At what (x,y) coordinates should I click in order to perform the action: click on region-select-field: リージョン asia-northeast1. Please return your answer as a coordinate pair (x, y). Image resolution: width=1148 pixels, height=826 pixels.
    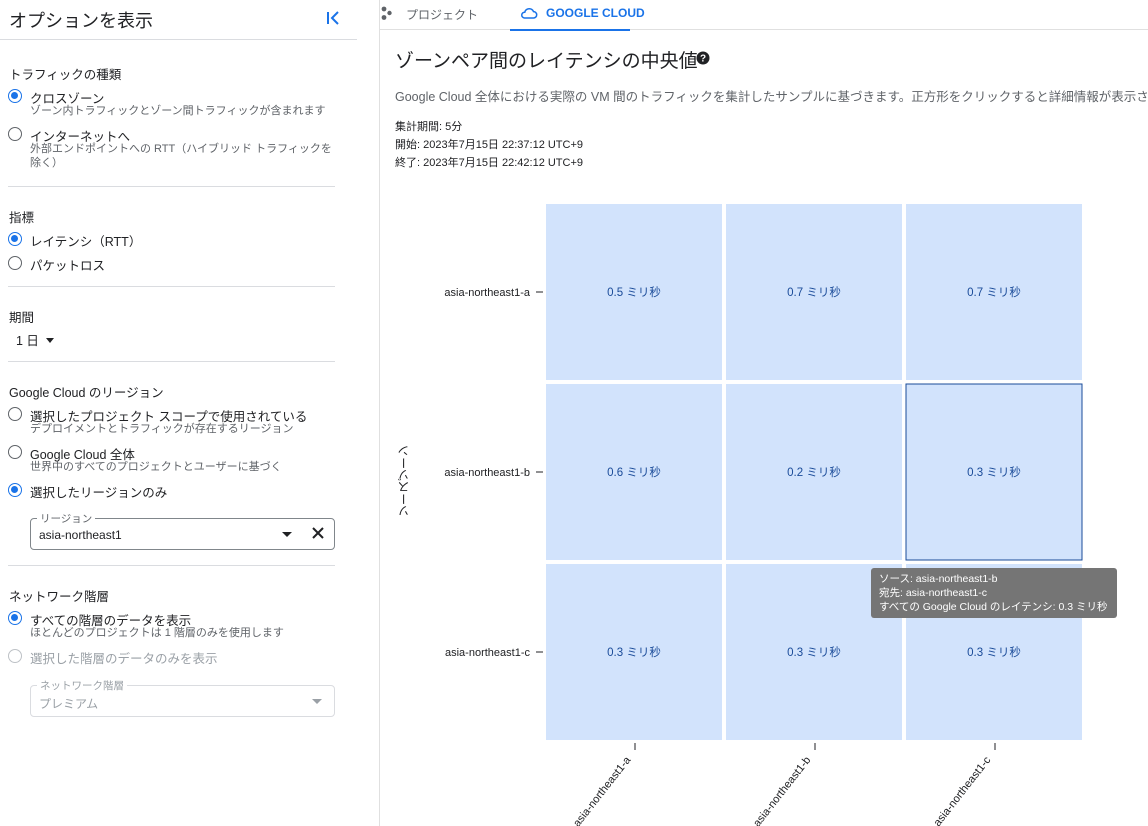
    Looking at the image, I should click on (182, 530).